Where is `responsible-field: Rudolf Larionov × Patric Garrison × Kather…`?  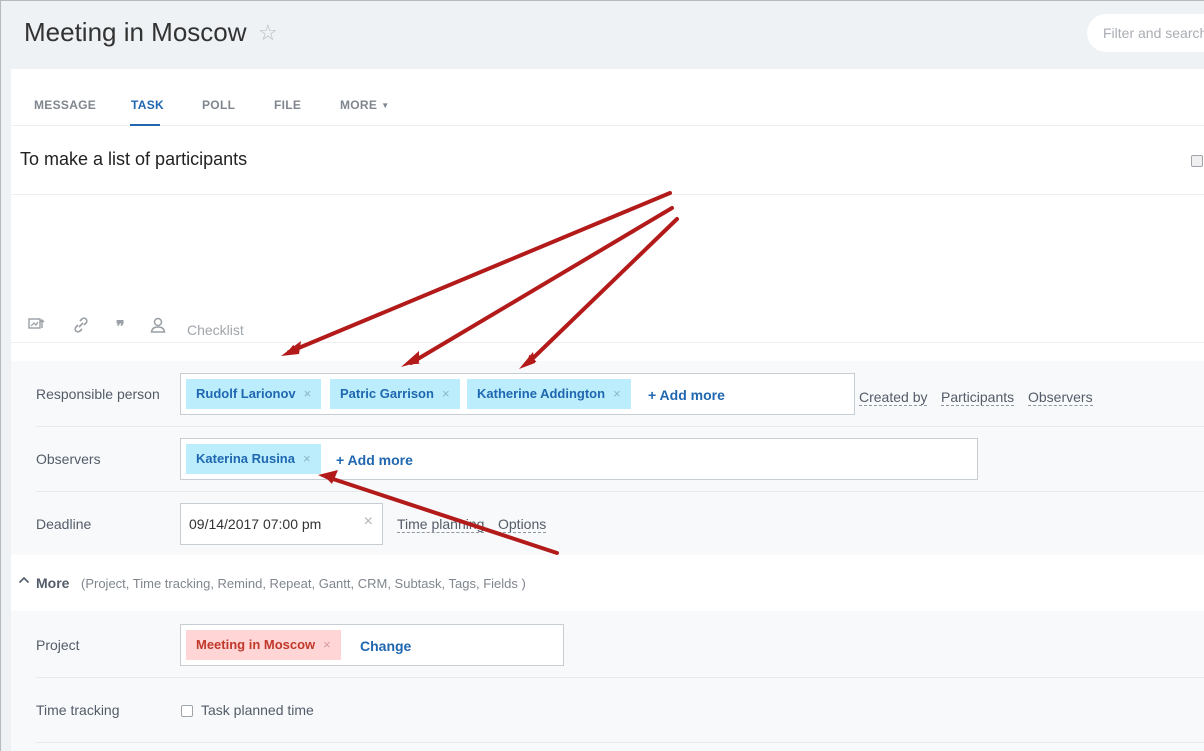
responsible-field: Rudolf Larionov × Patric Garrison × Kather… is located at coordinates (517, 394).